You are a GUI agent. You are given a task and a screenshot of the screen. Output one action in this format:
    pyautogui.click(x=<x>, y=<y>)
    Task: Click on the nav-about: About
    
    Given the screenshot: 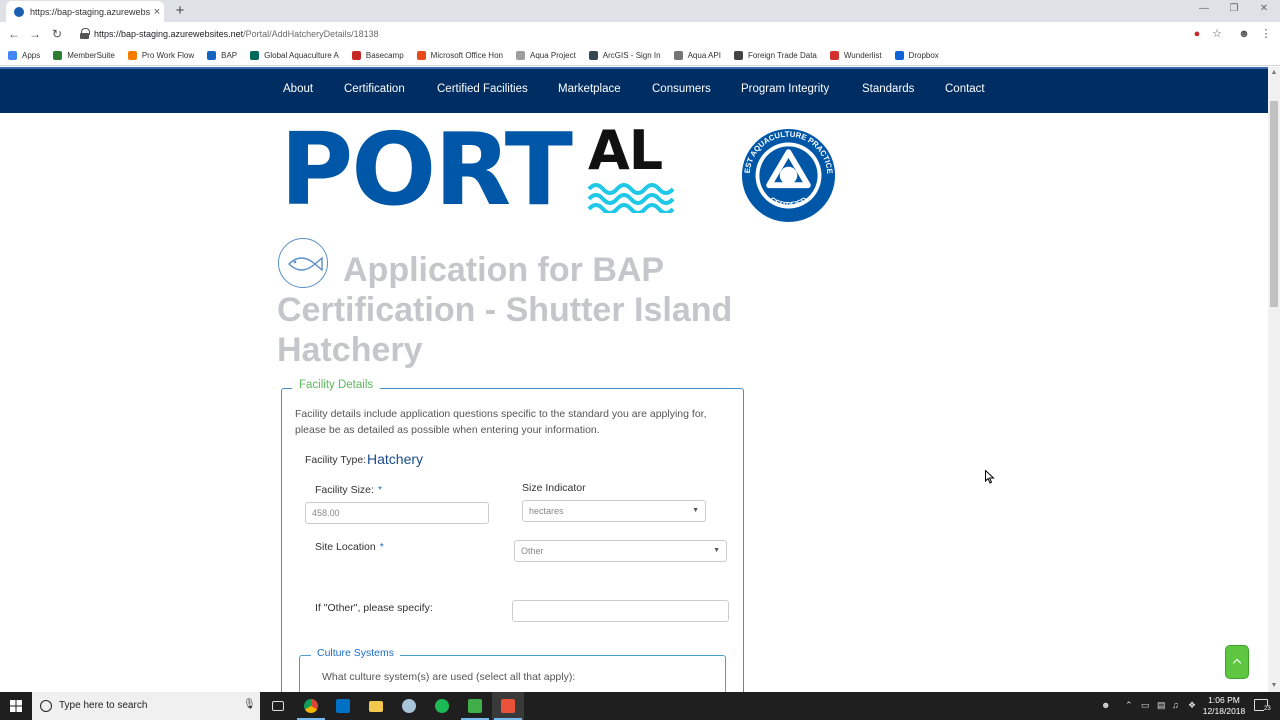 What is the action you would take?
    pyautogui.click(x=298, y=89)
    